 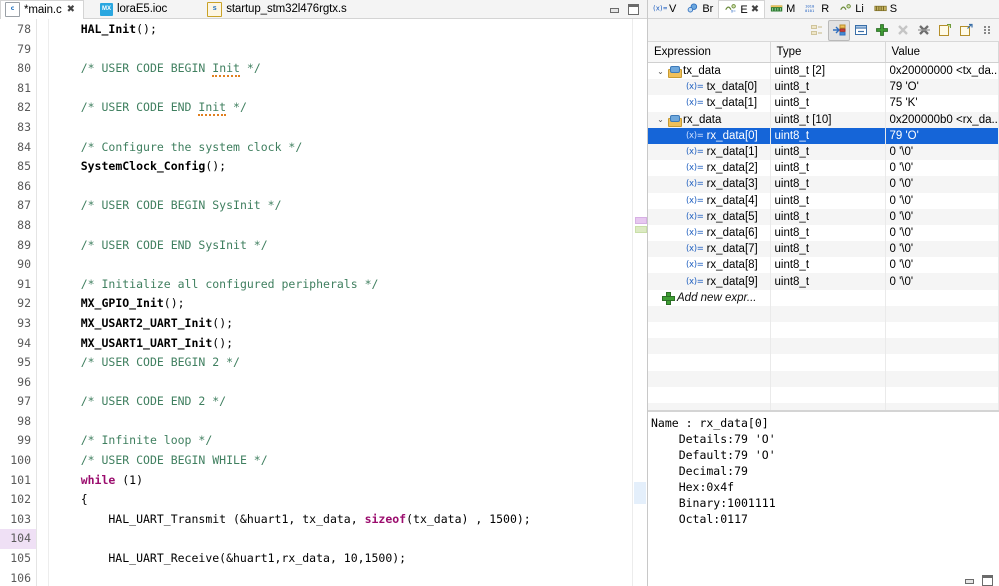 I want to click on cell-value: 0x20000000 <tx_da.., so click(x=942, y=71).